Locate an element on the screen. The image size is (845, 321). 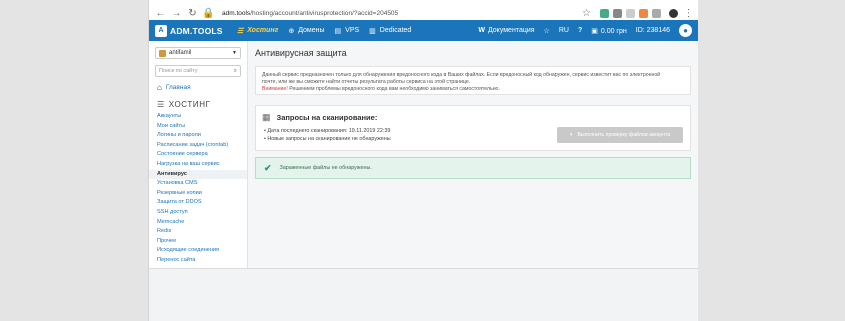
globe-icon: ⊕ is located at coordinates (291, 31).